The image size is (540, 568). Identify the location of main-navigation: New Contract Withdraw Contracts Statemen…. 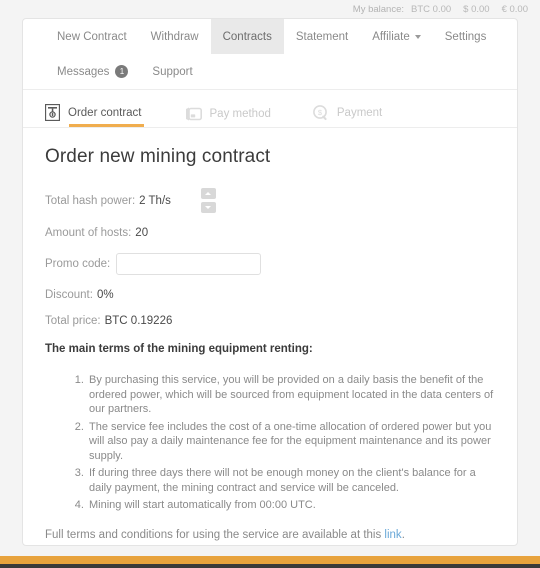
(270, 54).